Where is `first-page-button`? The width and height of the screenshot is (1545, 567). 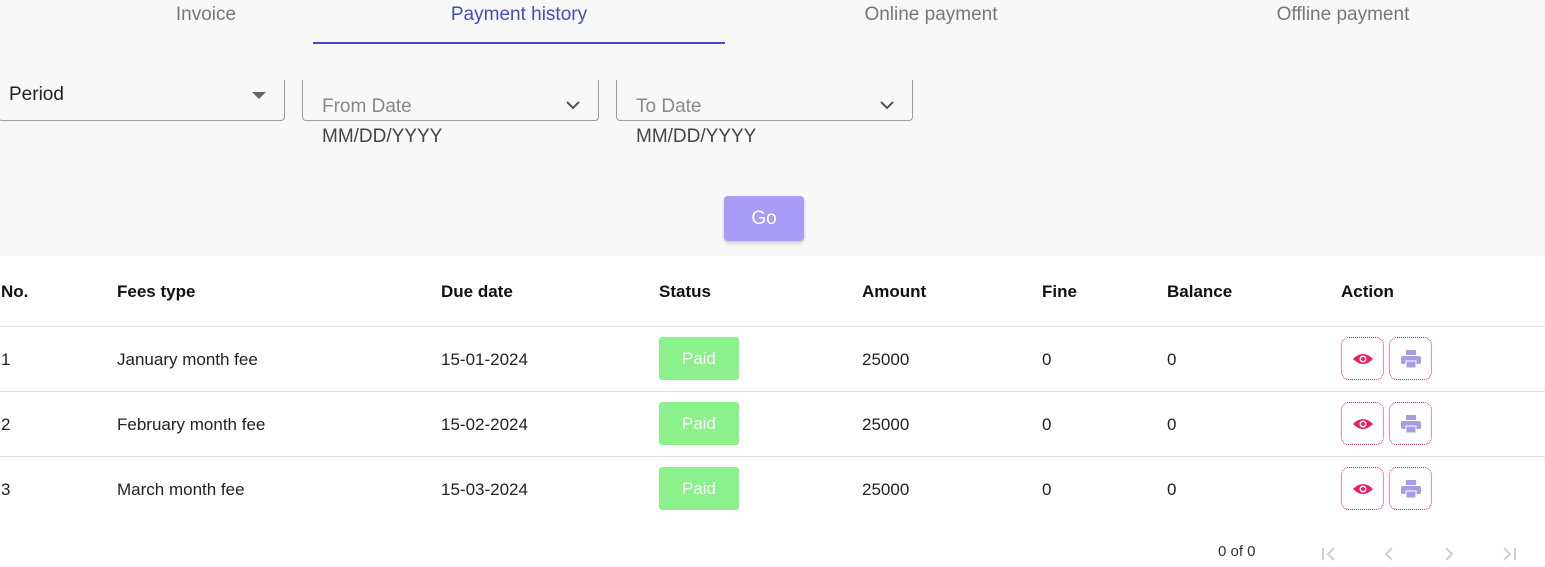
first-page-button is located at coordinates (1329, 554).